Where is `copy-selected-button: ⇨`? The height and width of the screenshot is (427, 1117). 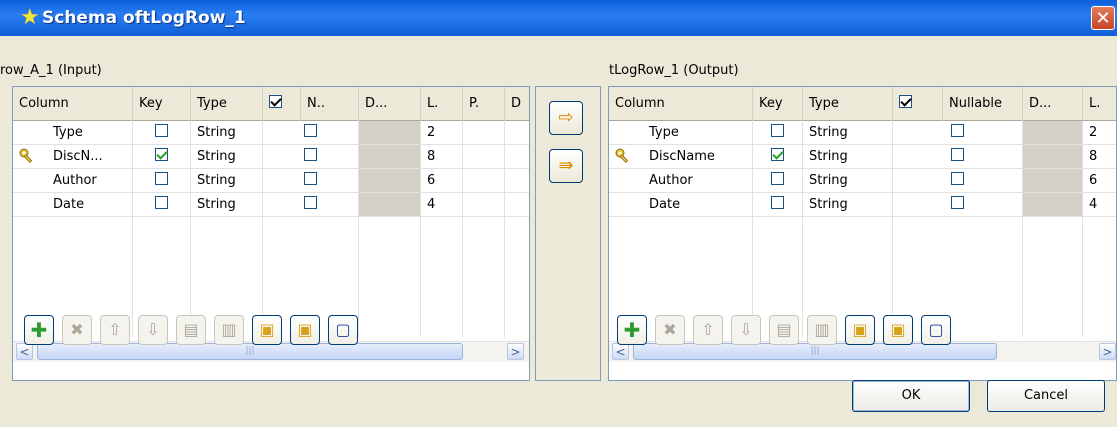
copy-selected-button: ⇨ is located at coordinates (566, 118).